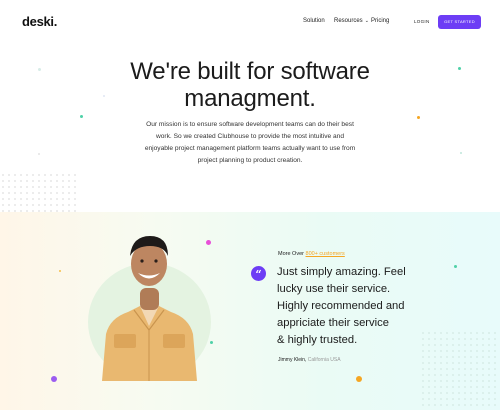 The height and width of the screenshot is (410, 500). I want to click on page-title-line-2: managment., so click(250, 98).